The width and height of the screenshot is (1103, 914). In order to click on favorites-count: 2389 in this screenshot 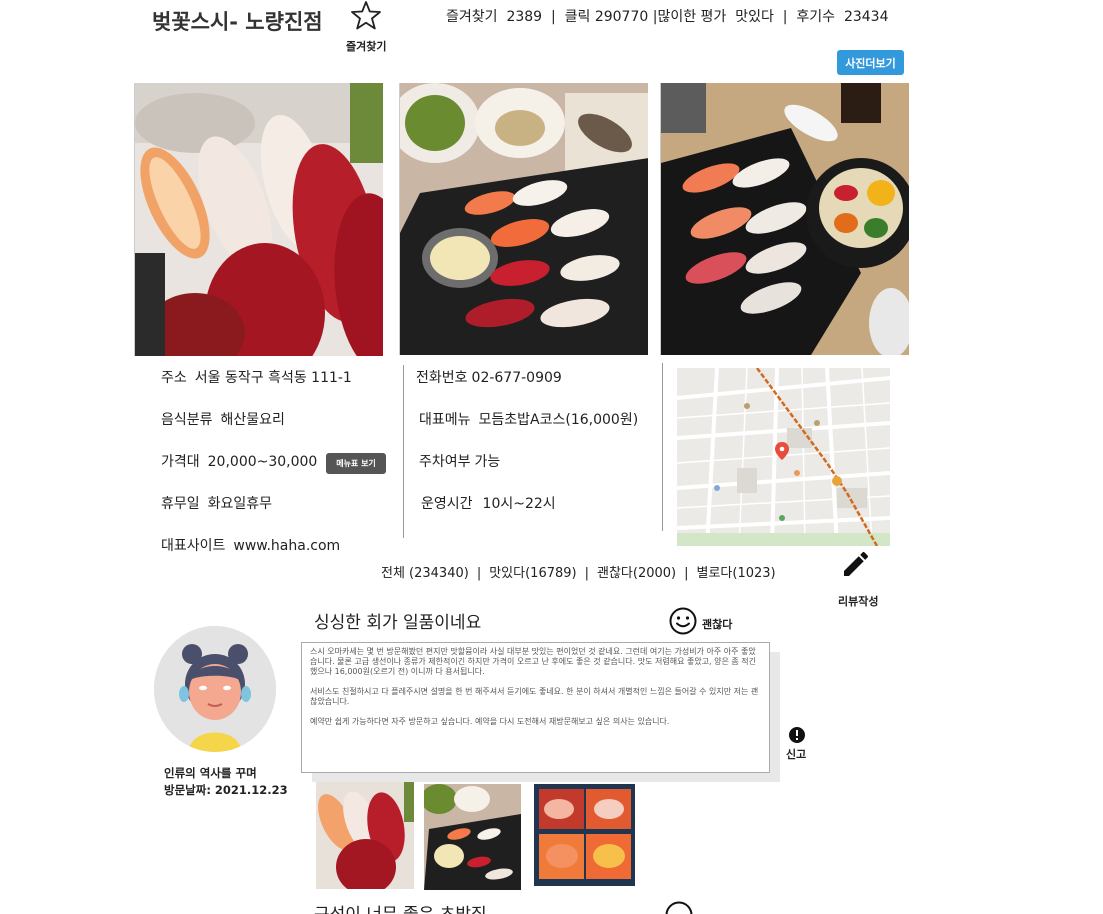, I will do `click(524, 17)`.